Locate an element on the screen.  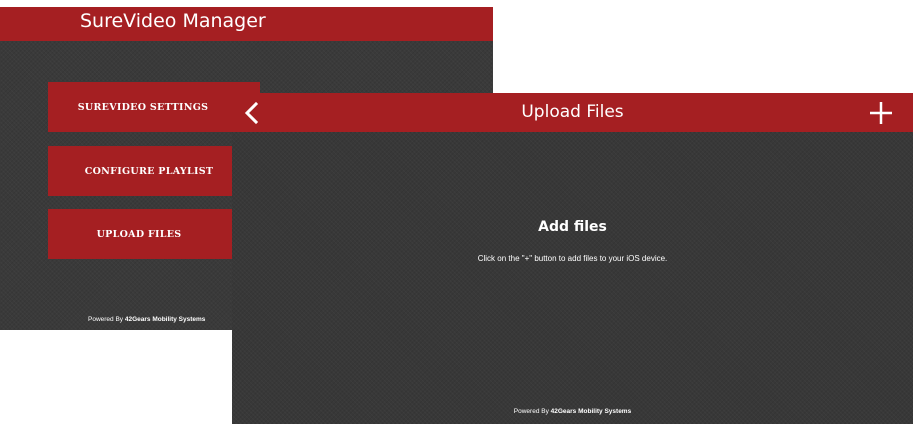
upload-files-button: UPLOAD FILES is located at coordinates (154, 234).